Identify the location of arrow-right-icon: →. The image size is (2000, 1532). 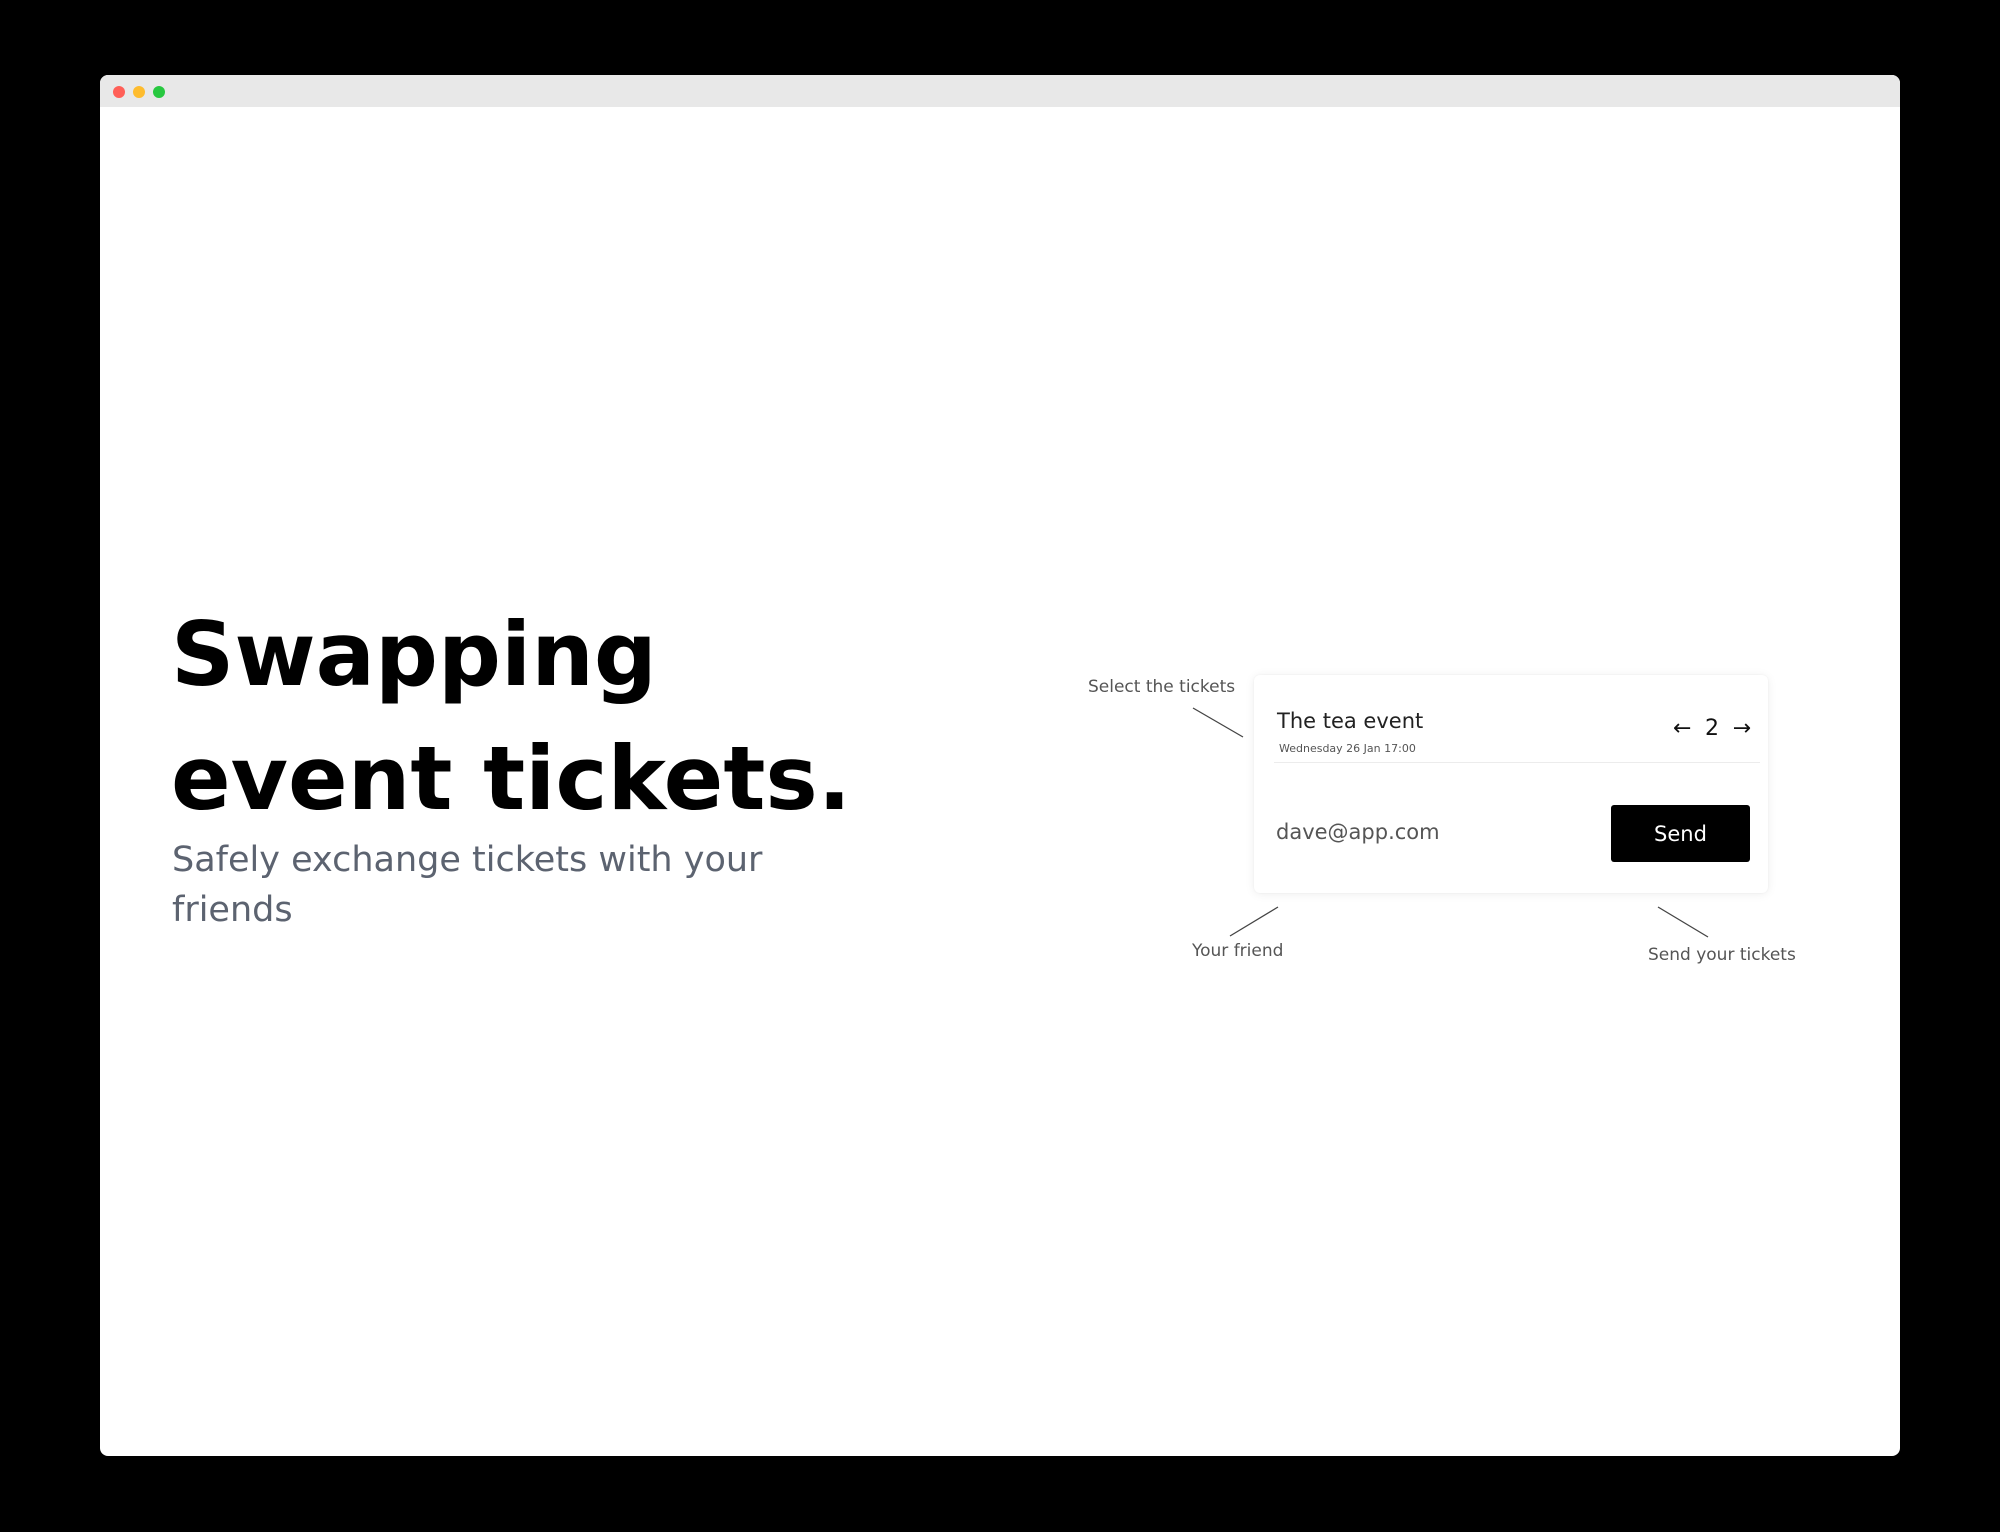
(1742, 728).